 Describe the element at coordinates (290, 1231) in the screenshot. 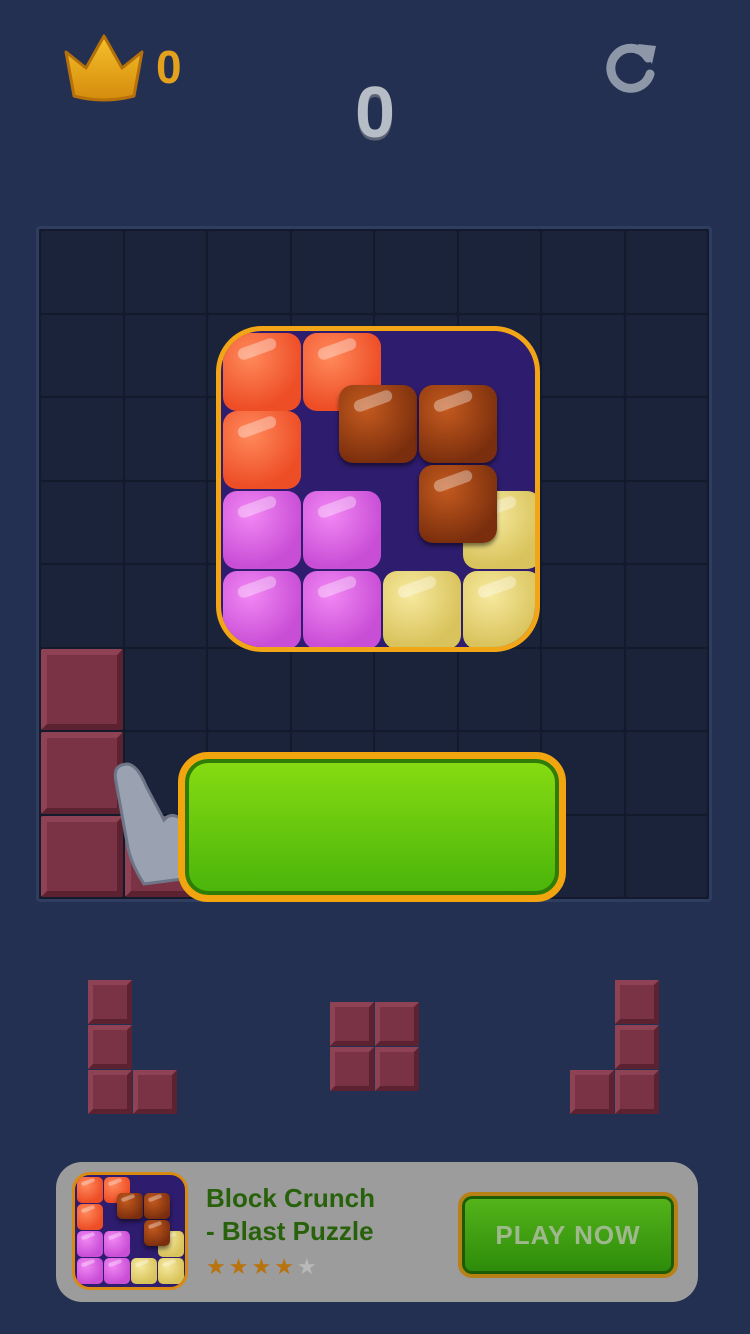

I see `ad-title-line2: - Blast Puzzle` at that location.